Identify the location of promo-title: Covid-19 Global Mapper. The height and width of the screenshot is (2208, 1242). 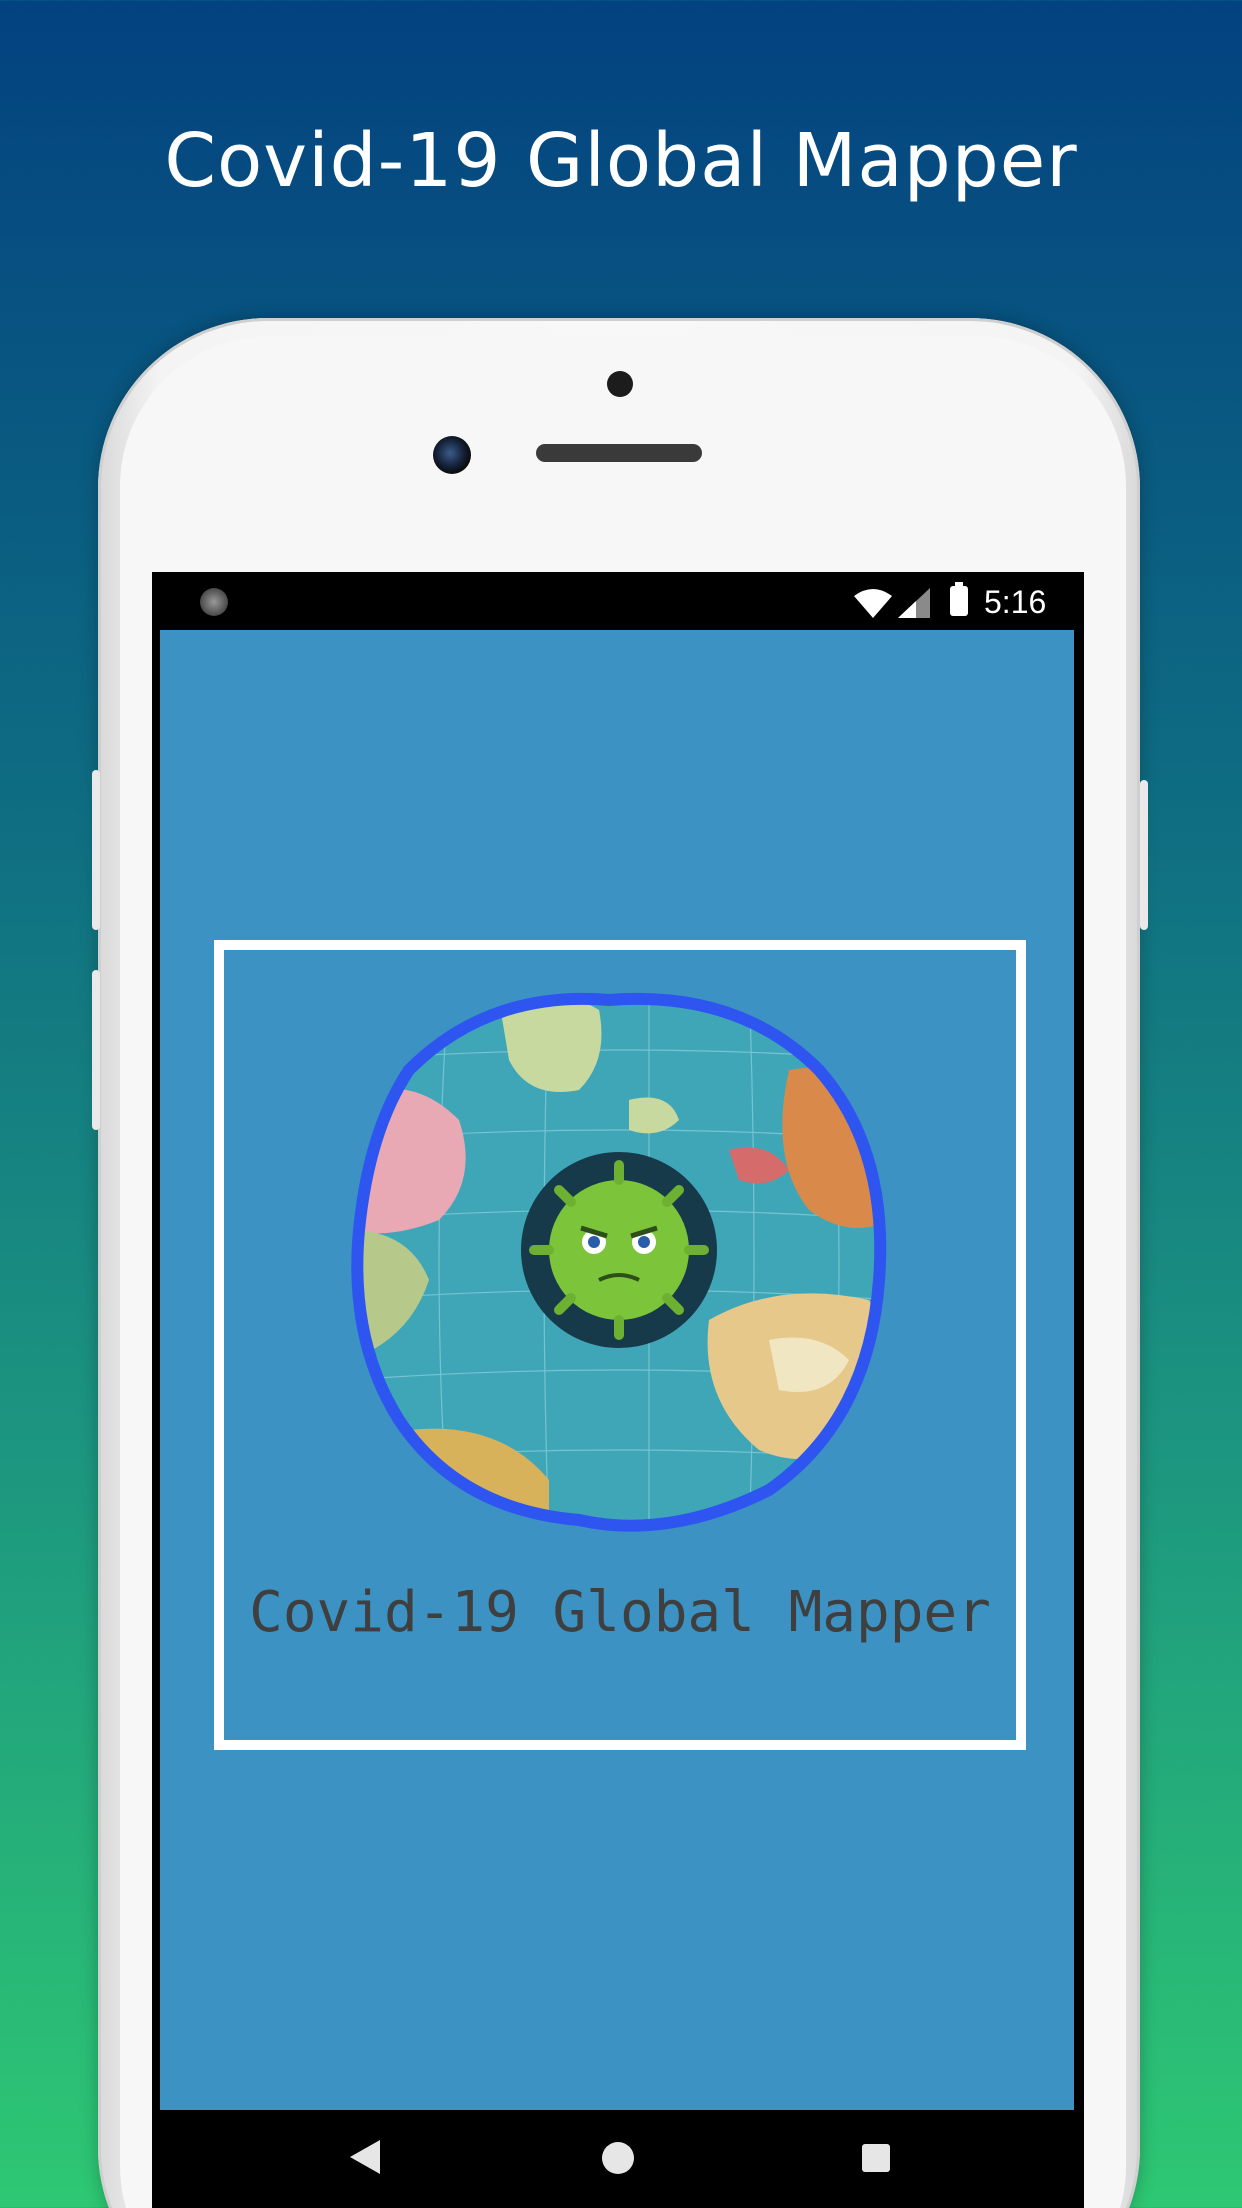
(621, 161).